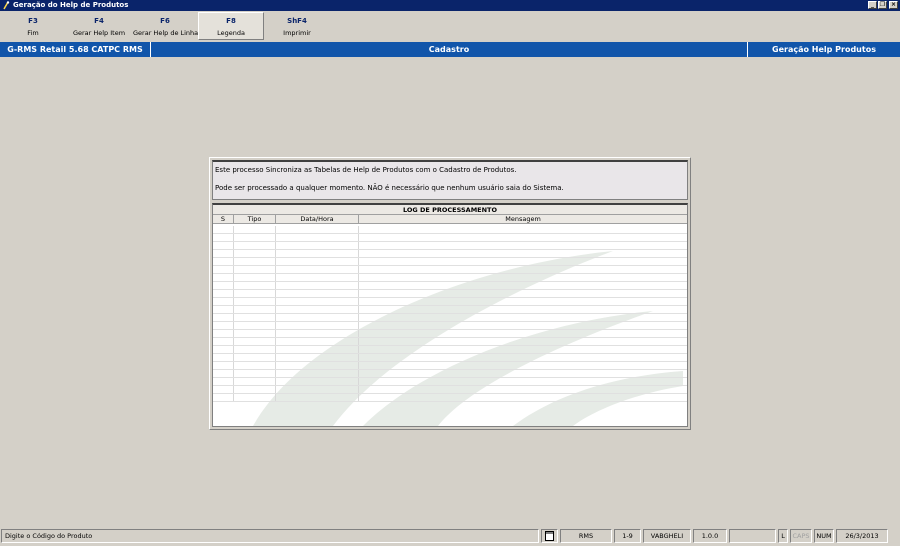  Describe the element at coordinates (167, 26) in the screenshot. I see `gerar-help-linhas-button: F6 Gerar Help de Linhas` at that location.